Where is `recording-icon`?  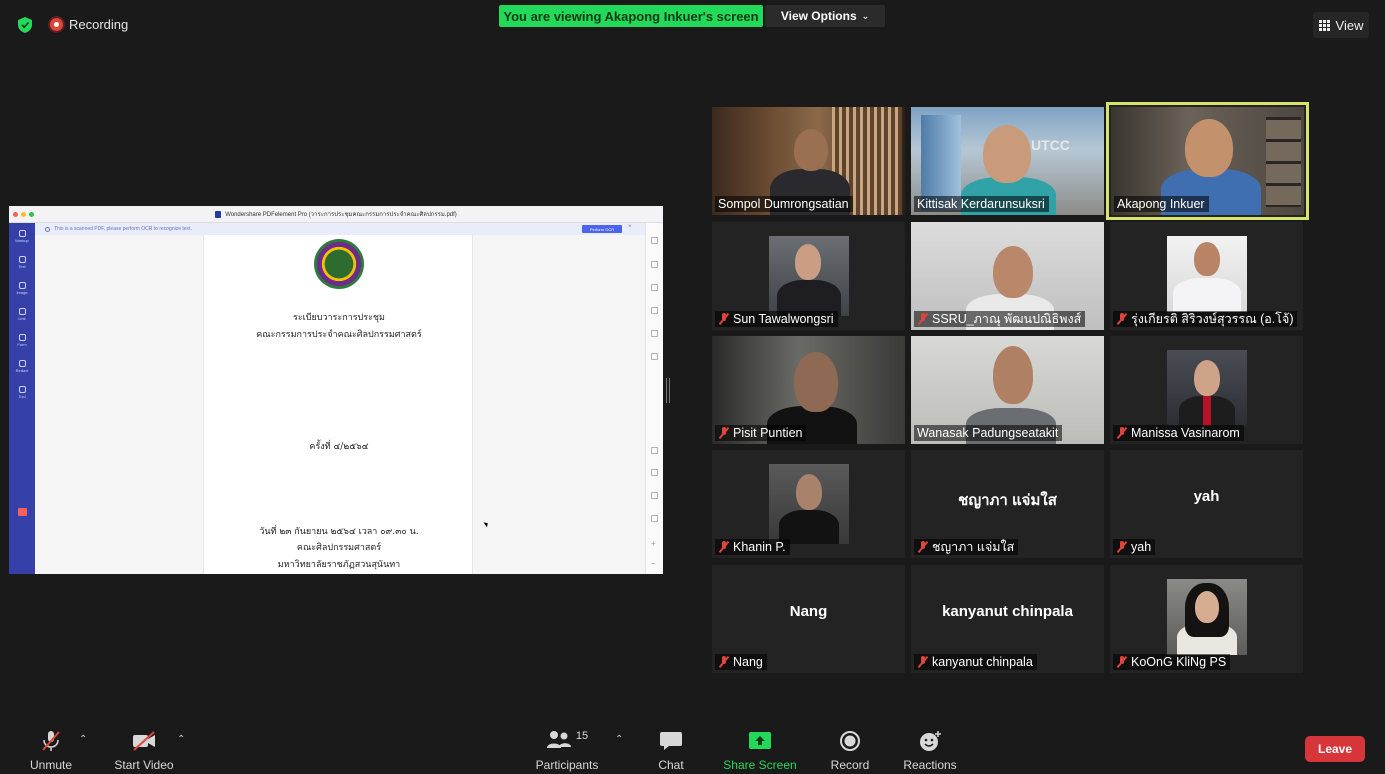
recording-icon is located at coordinates (56, 24).